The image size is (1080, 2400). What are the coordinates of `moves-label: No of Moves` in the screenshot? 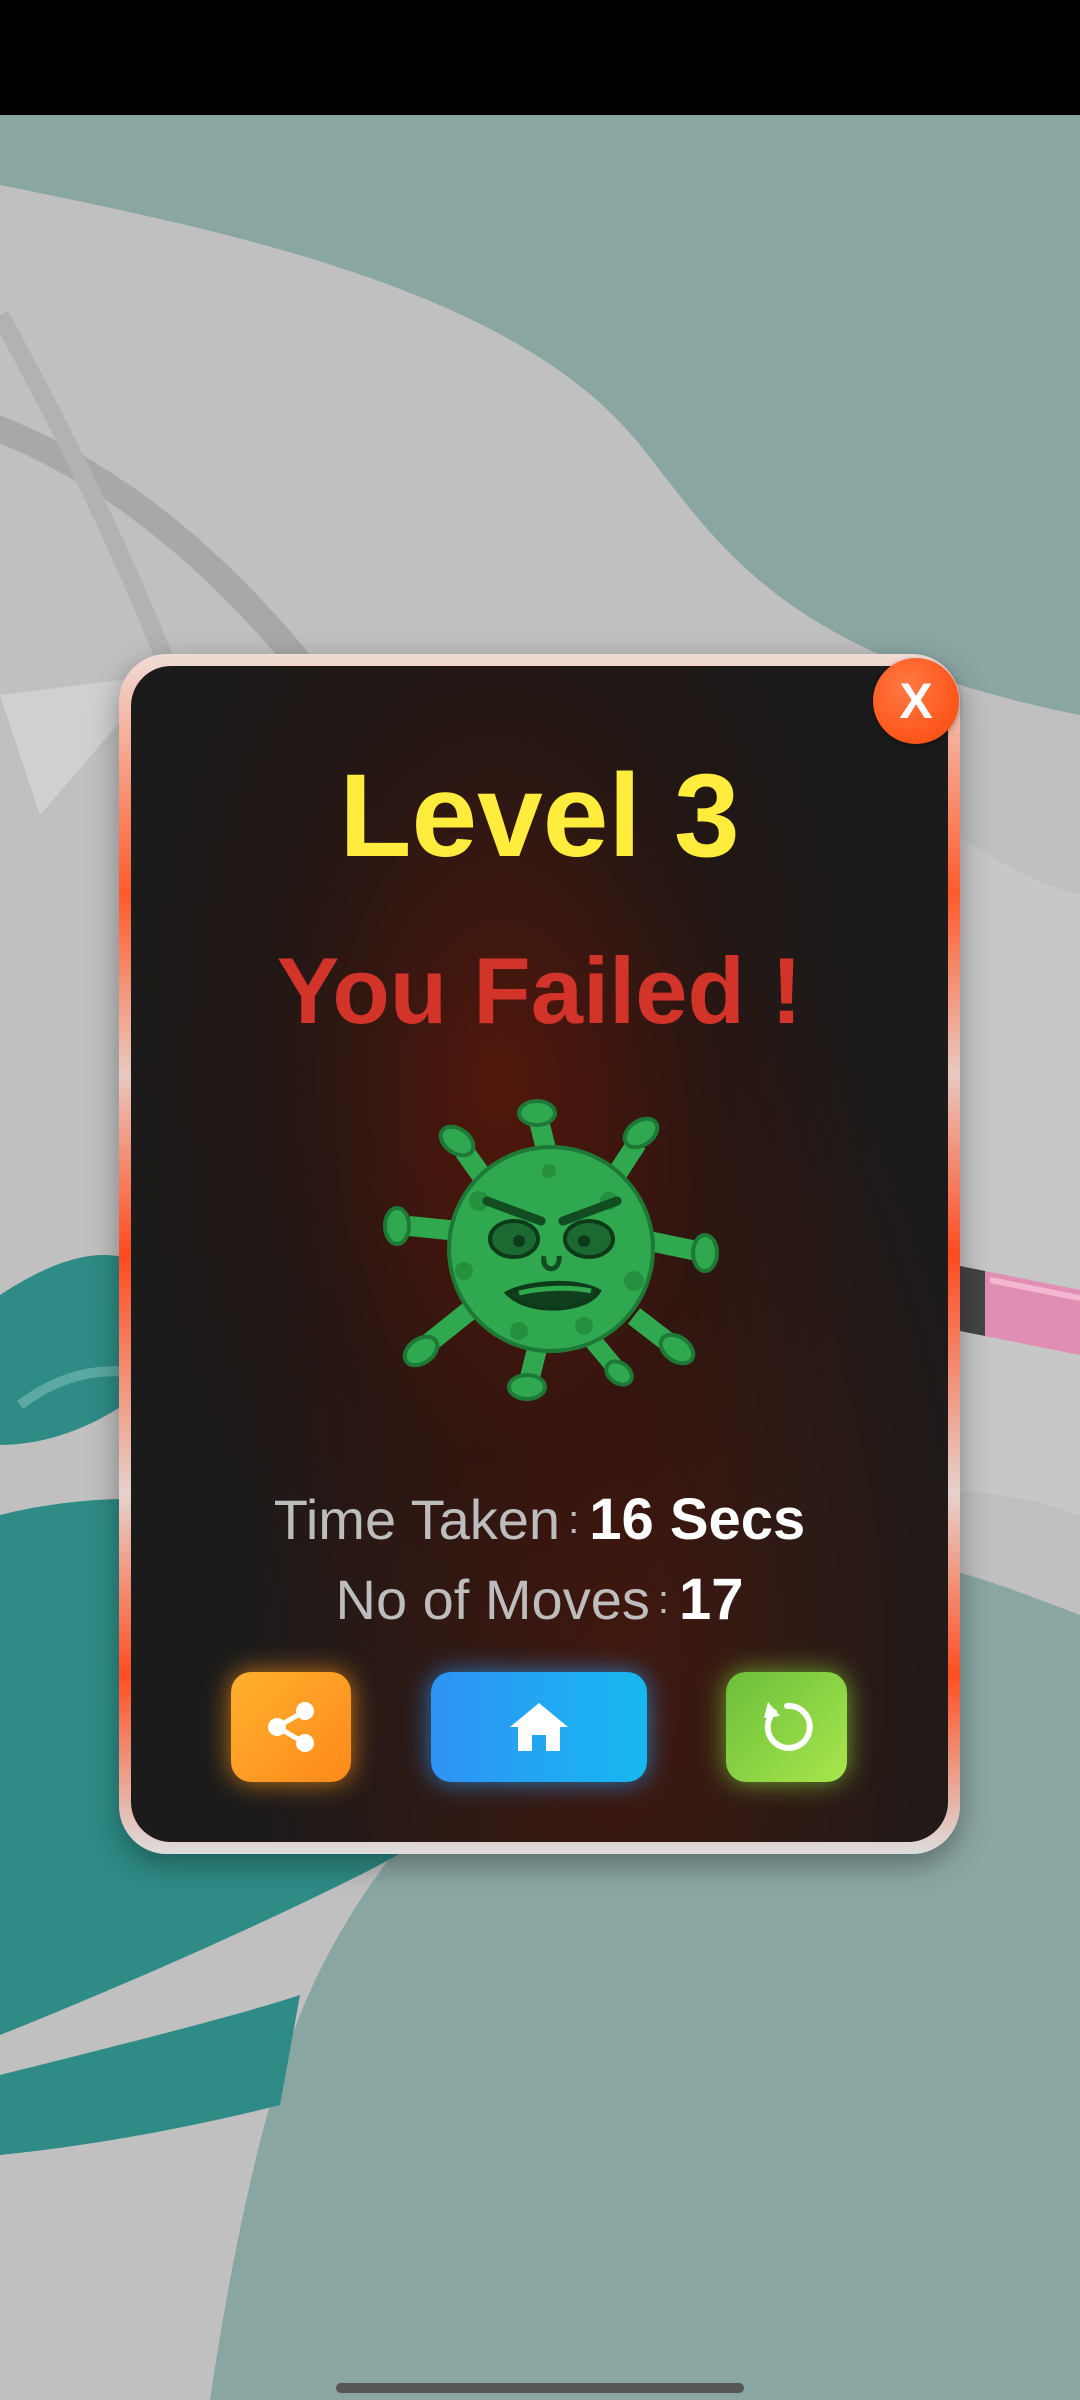 It's located at (492, 1599).